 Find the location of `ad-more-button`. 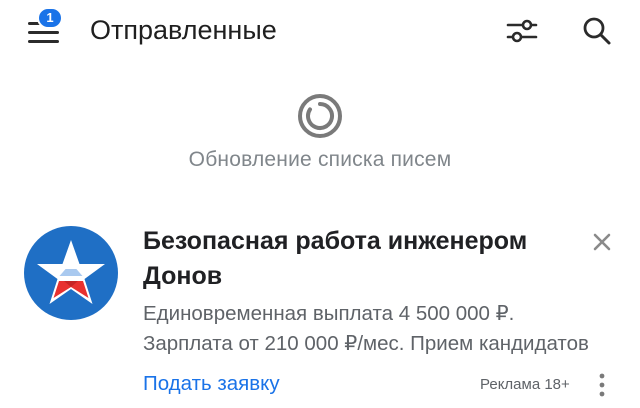

ad-more-button is located at coordinates (602, 385).